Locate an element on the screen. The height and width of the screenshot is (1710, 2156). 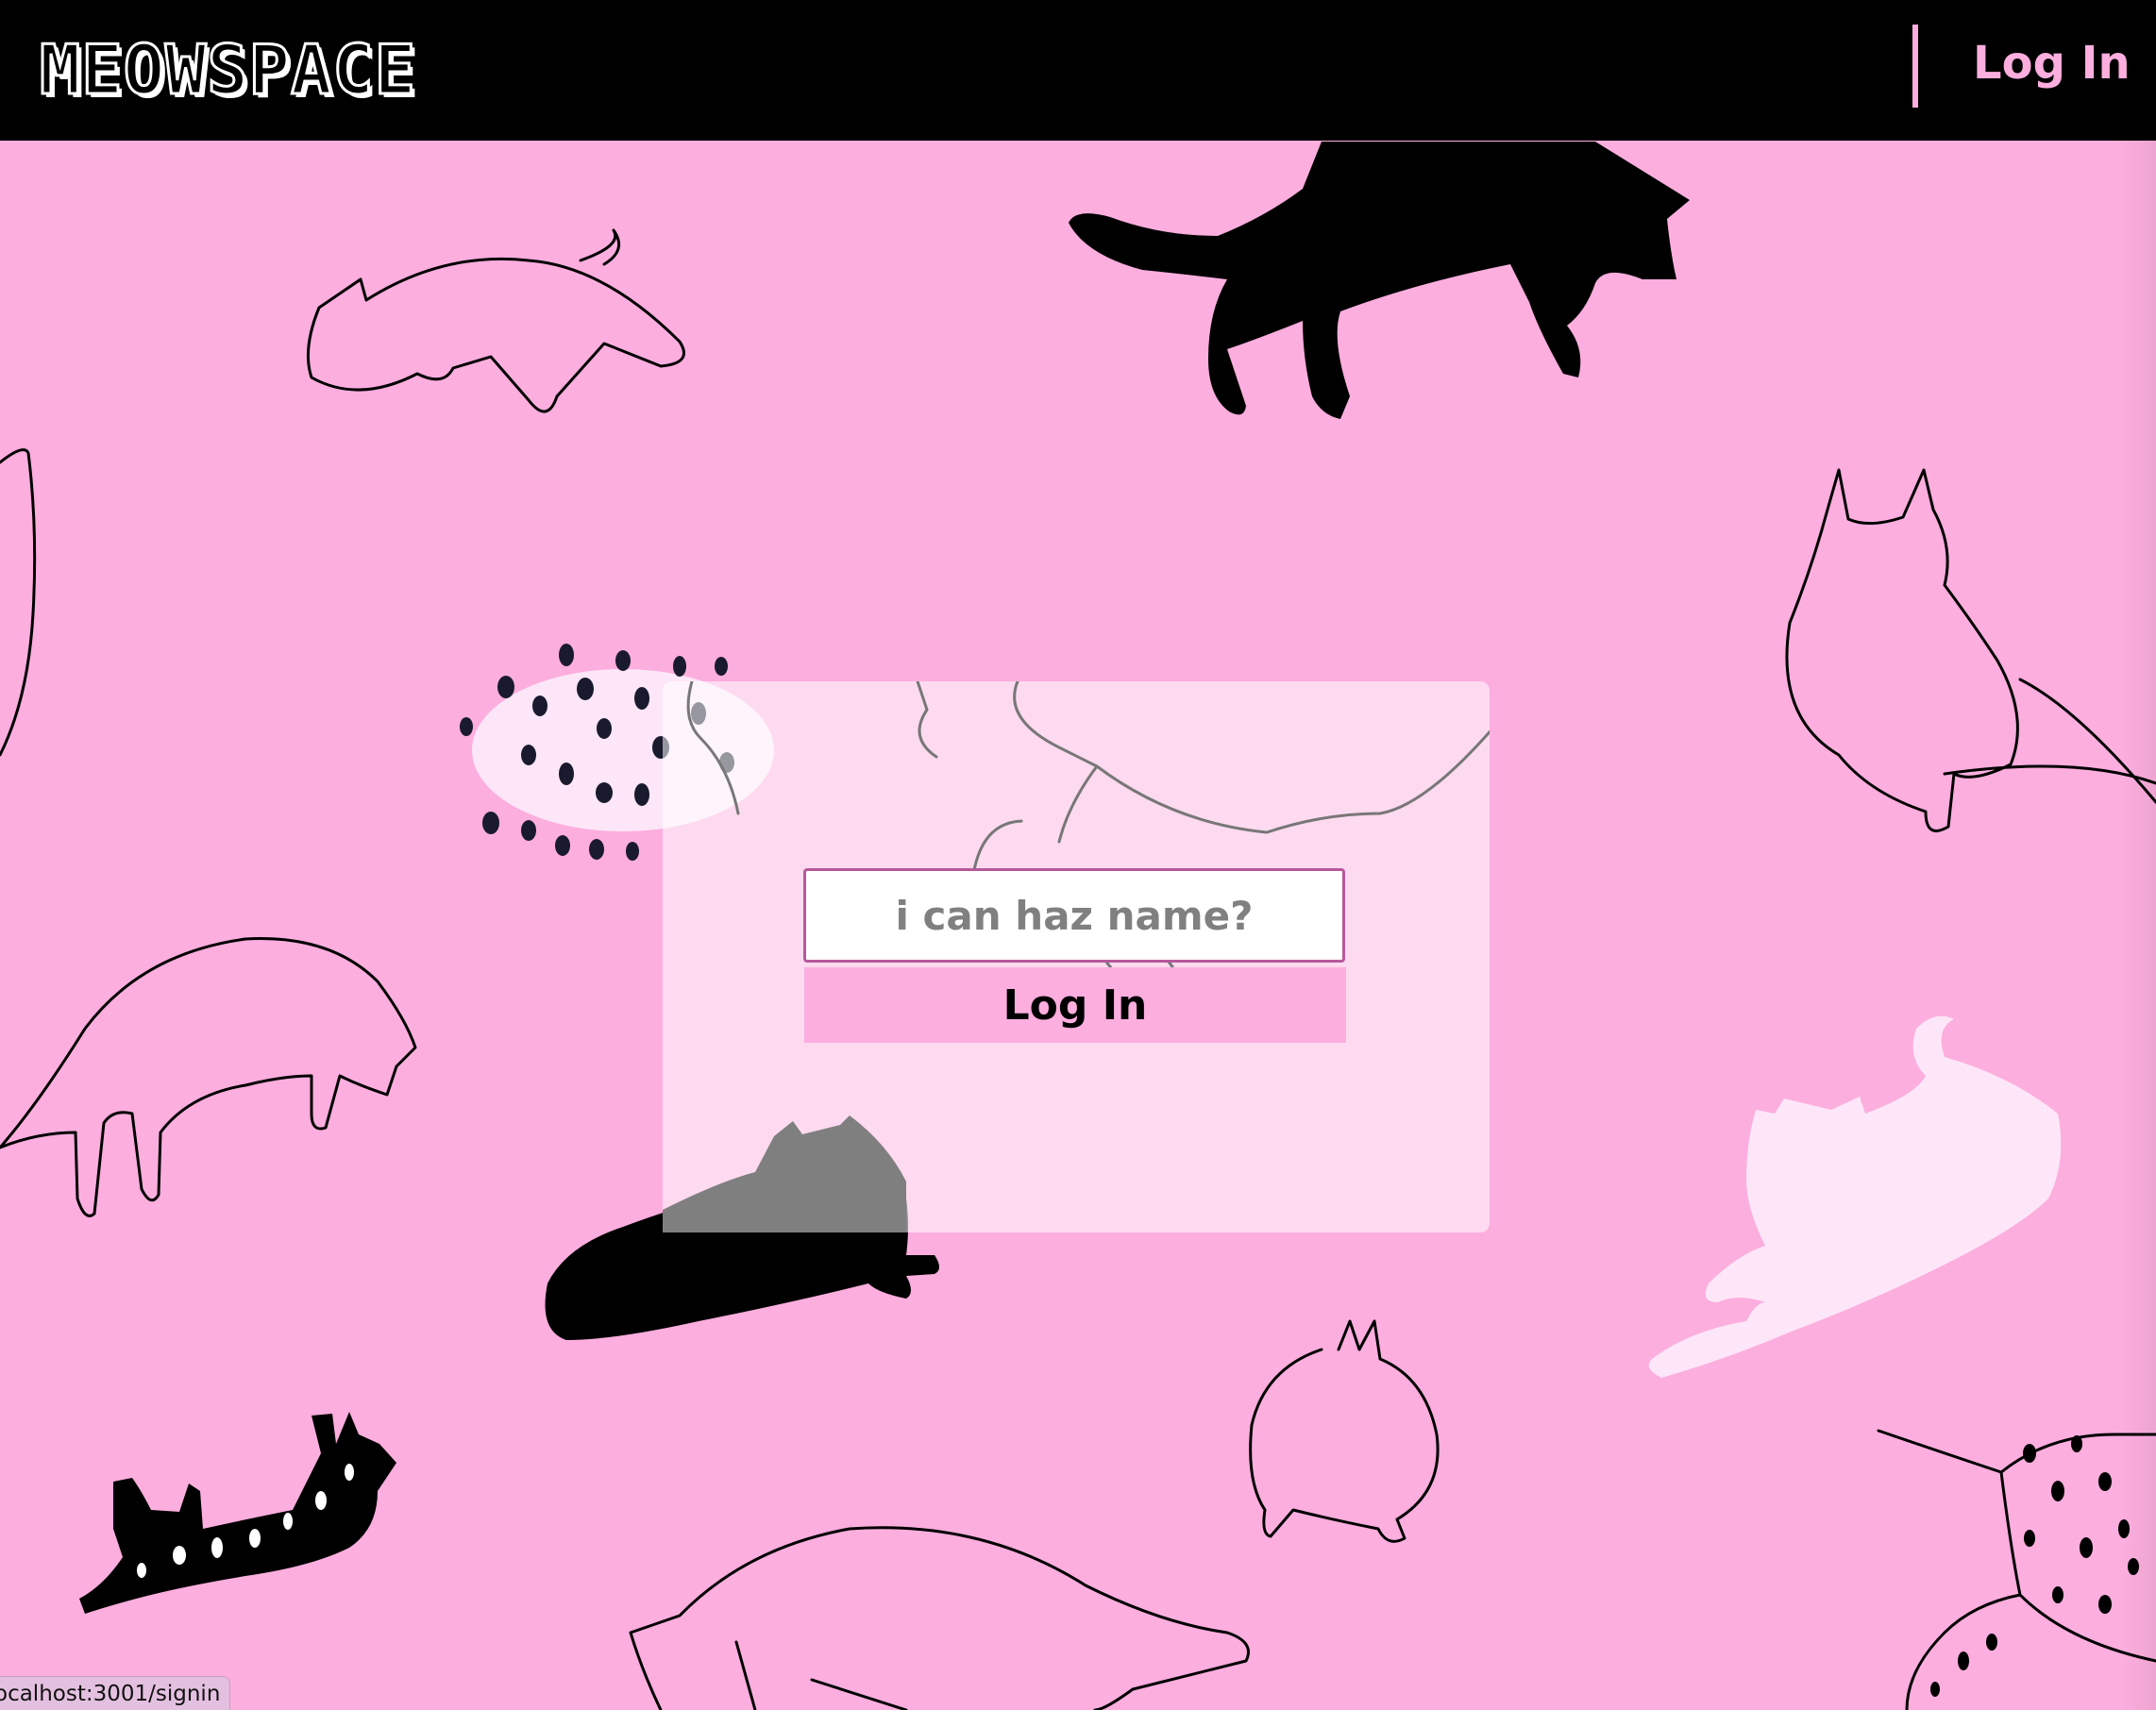
scroll-shadow is located at coordinates (2139, 925).